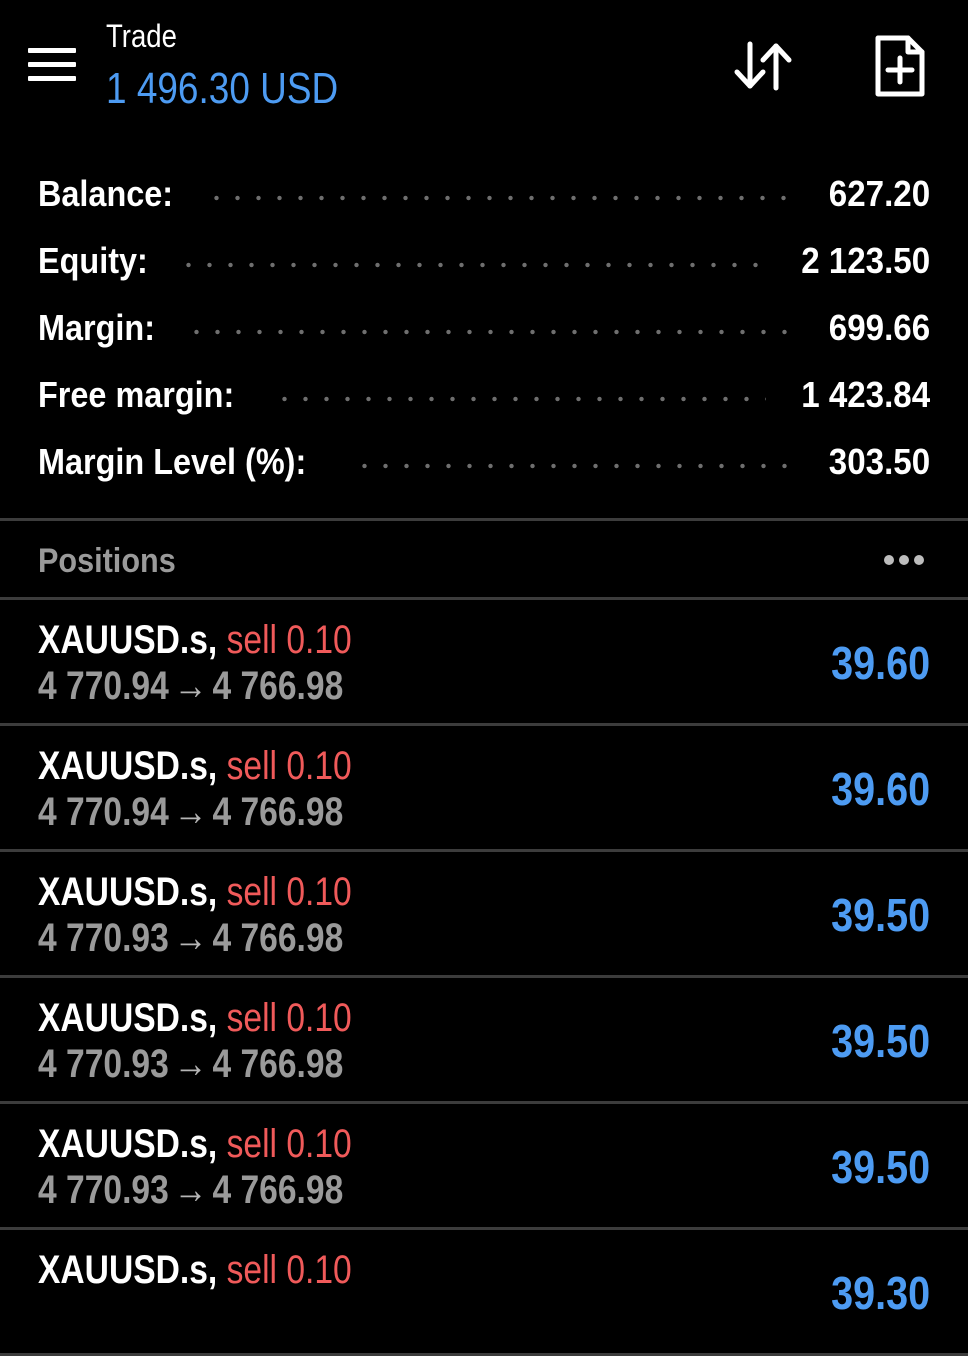  I want to click on sort-arrows-icon, so click(764, 66).